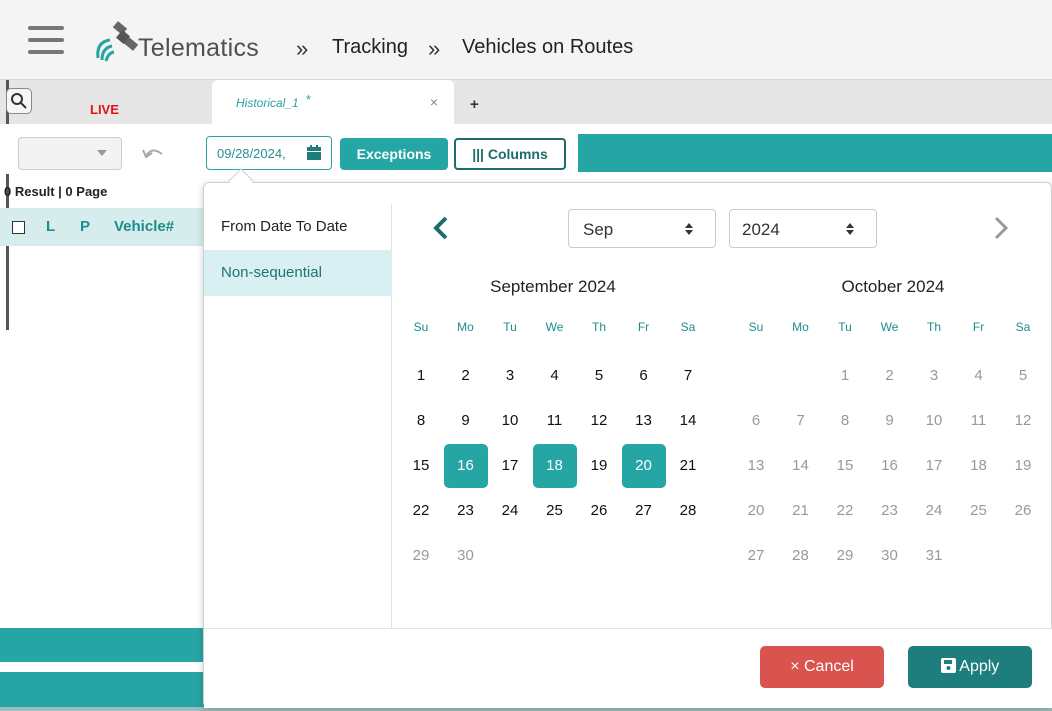 The image size is (1052, 711). I want to click on year-select: 2024, so click(803, 228).